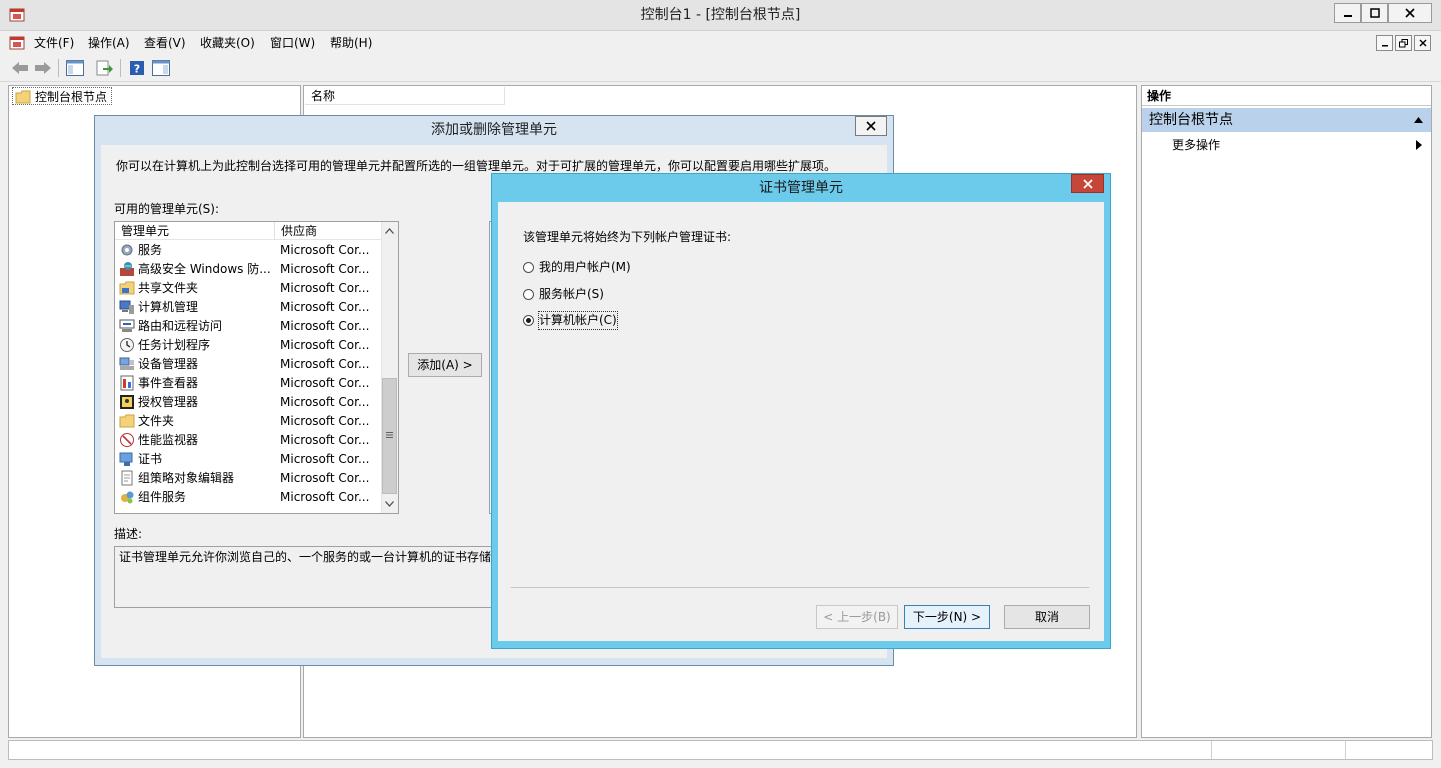 This screenshot has width=1441, height=768. What do you see at coordinates (180, 326) in the screenshot?
I see `snapin-name: 路由和远程访问` at bounding box center [180, 326].